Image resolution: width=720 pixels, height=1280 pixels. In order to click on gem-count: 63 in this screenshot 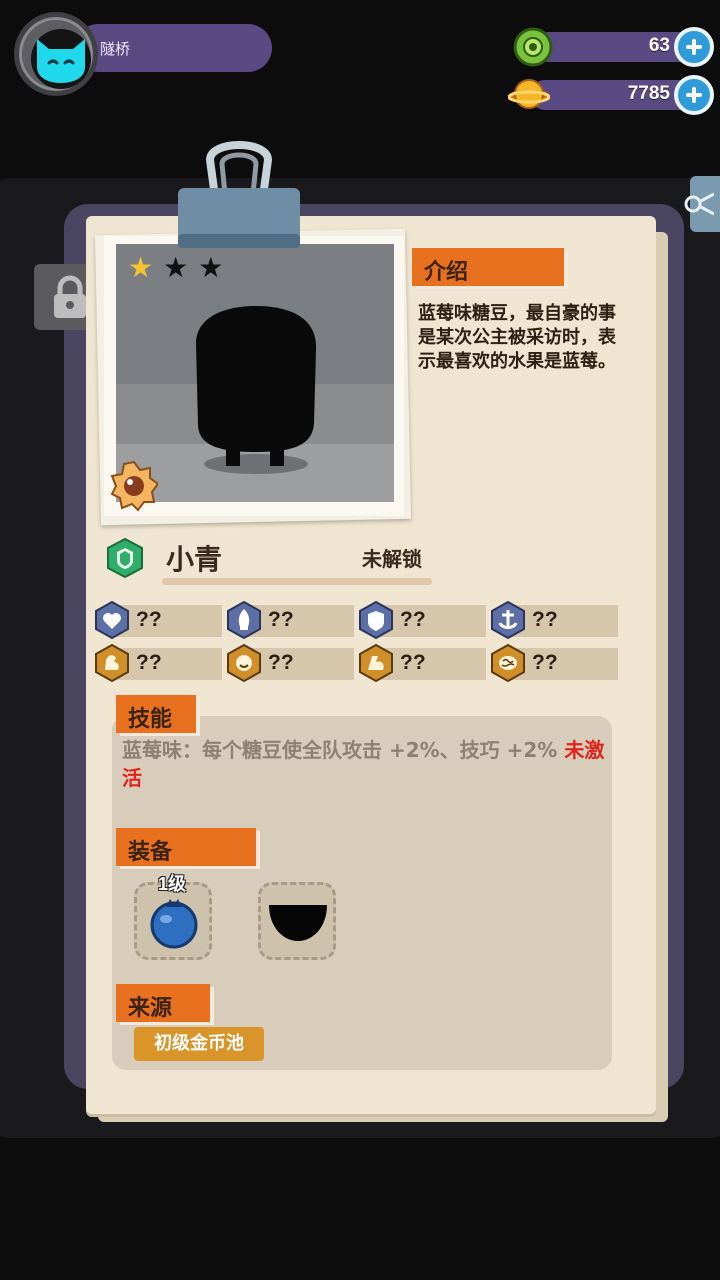, I will do `click(659, 45)`.